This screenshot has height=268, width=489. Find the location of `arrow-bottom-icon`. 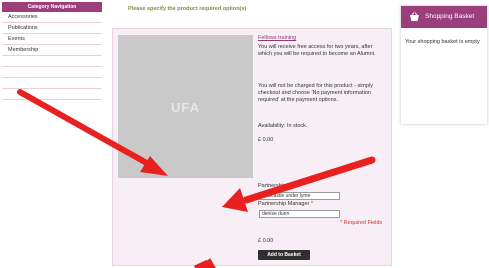

arrow-bottom-icon is located at coordinates (204, 263).